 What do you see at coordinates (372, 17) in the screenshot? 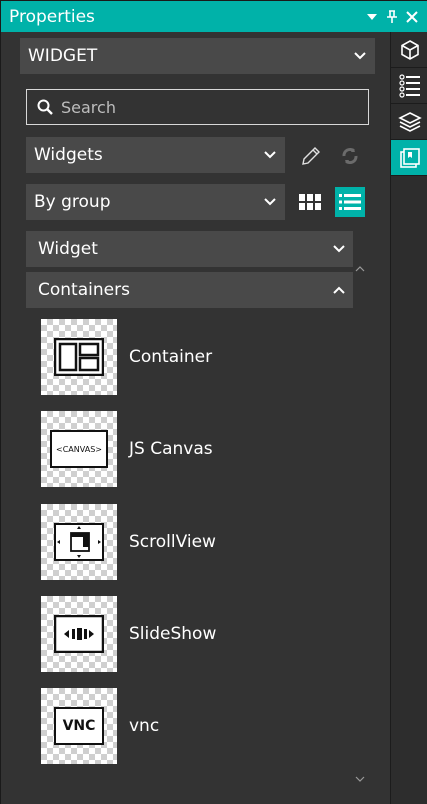
I see `dropdown-icon` at bounding box center [372, 17].